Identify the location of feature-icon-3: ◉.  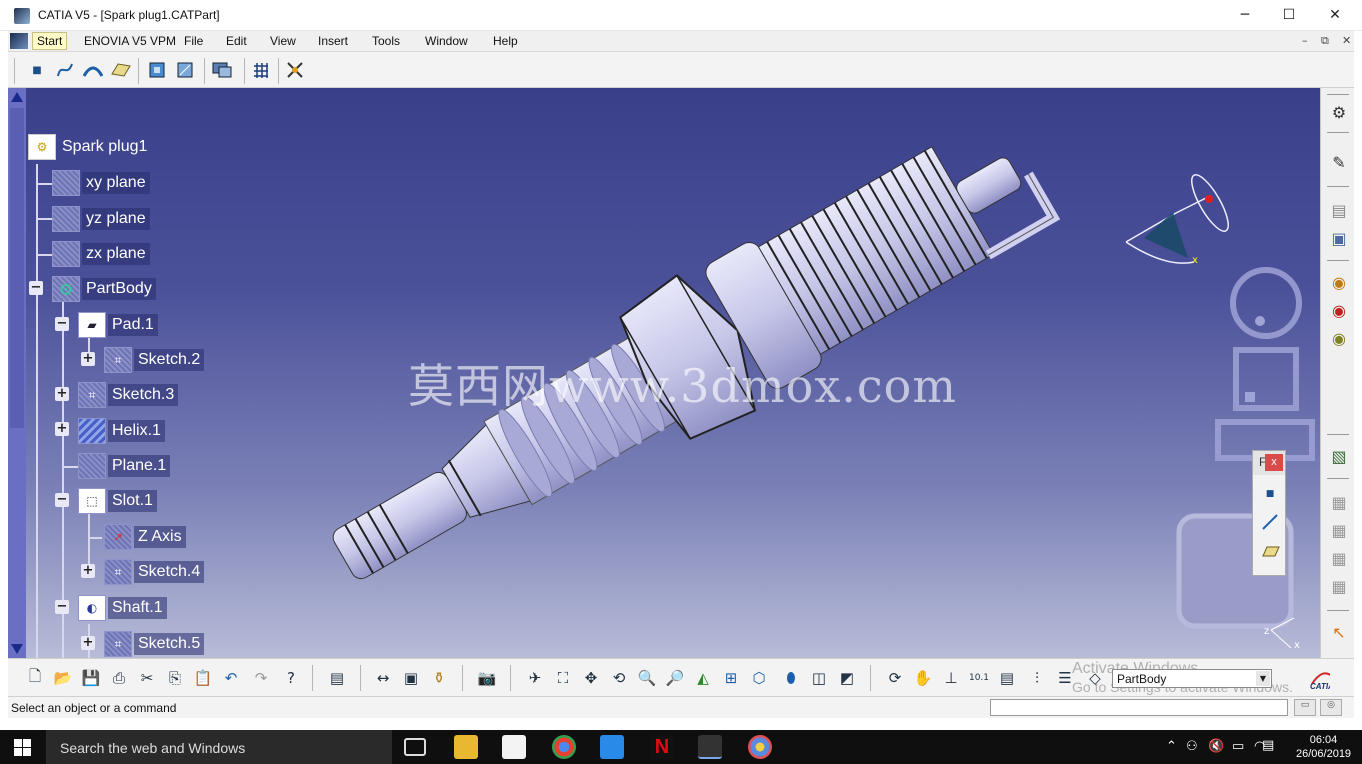
(1339, 339).